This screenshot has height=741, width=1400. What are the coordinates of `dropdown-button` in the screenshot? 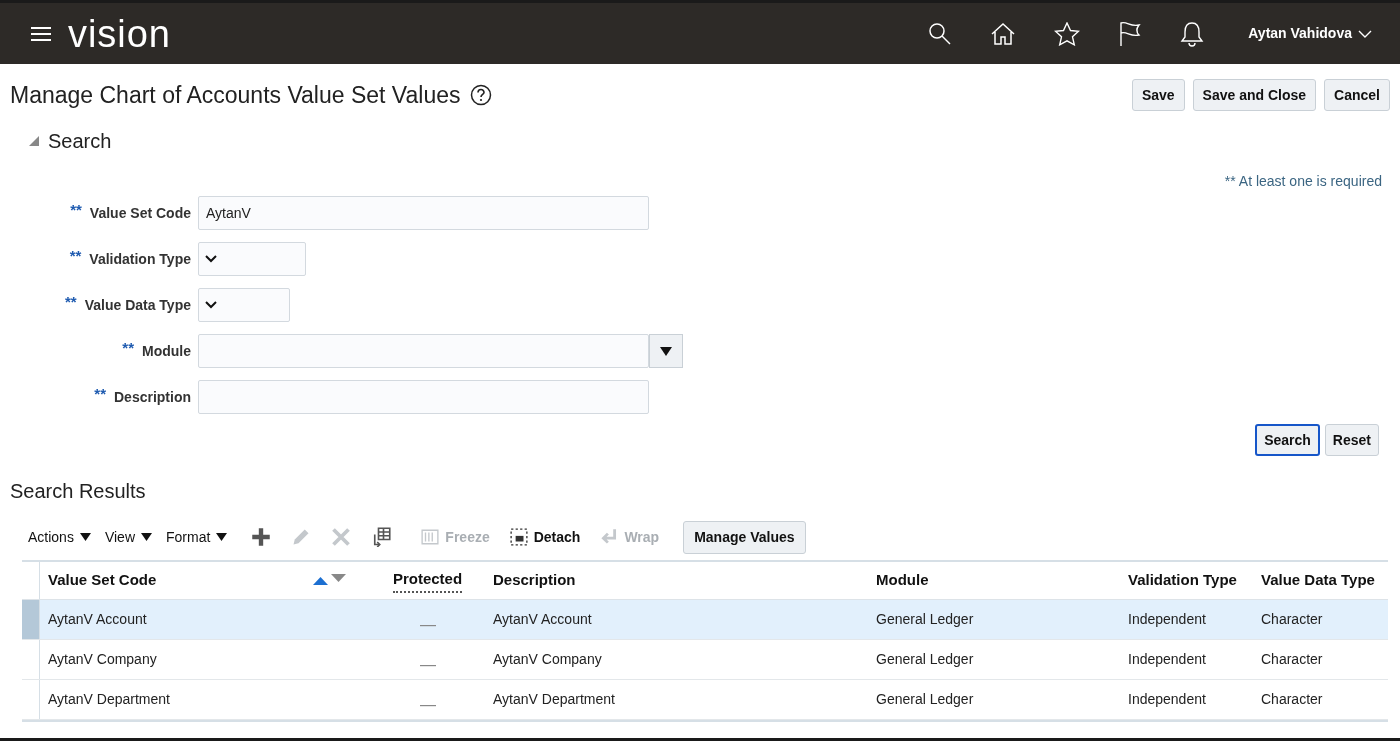 It's located at (666, 351).